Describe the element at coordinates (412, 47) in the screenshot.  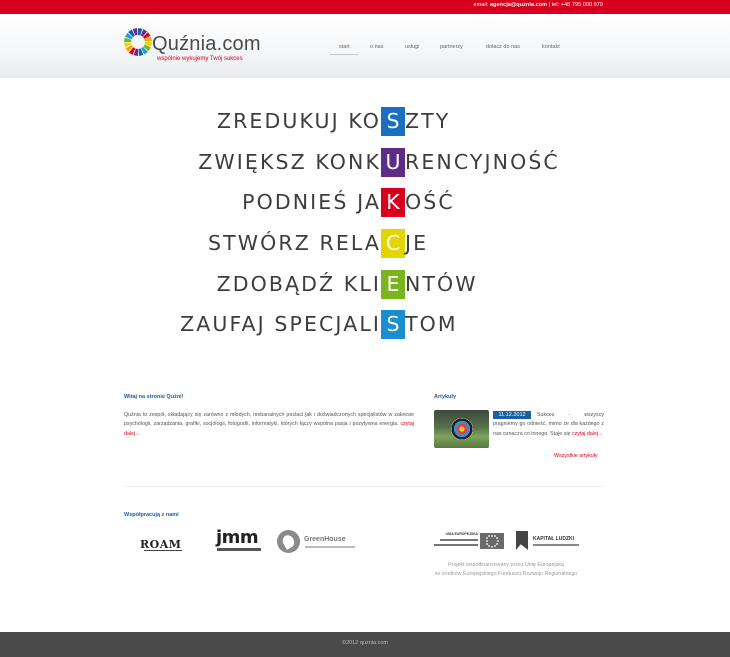
I see `nav-uslugi: usługi` at that location.